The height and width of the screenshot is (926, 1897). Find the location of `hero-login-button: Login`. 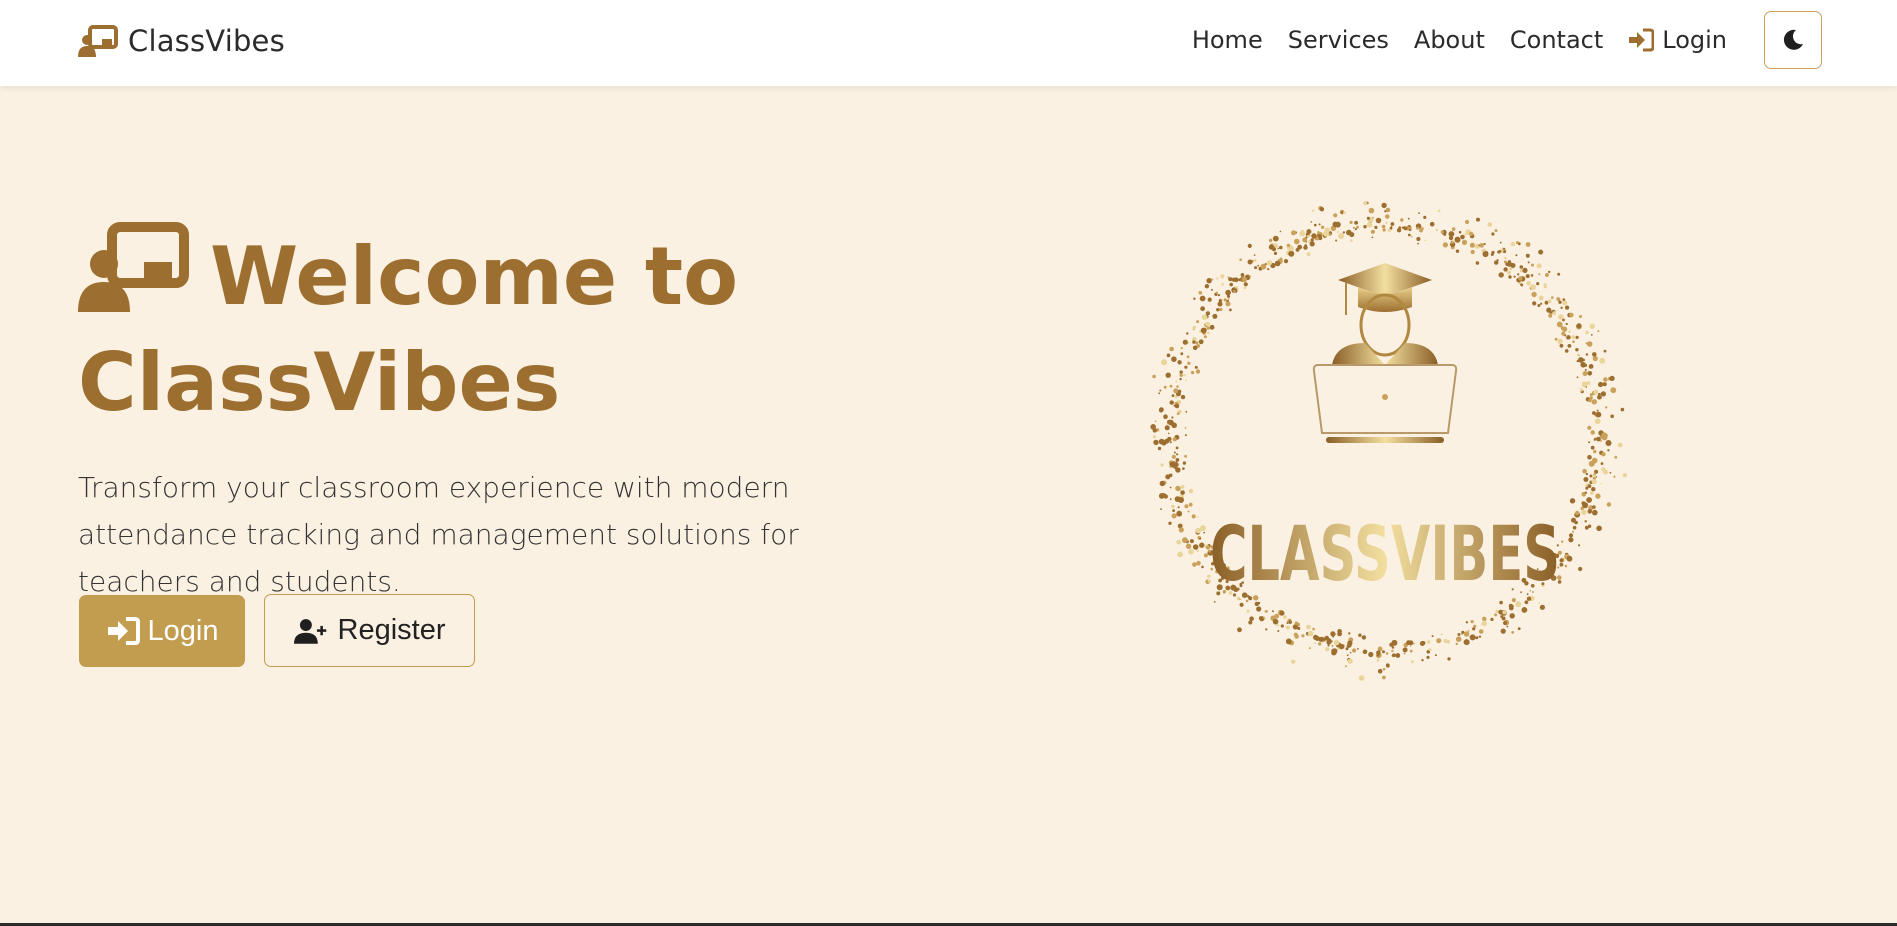

hero-login-button: Login is located at coordinates (162, 631).